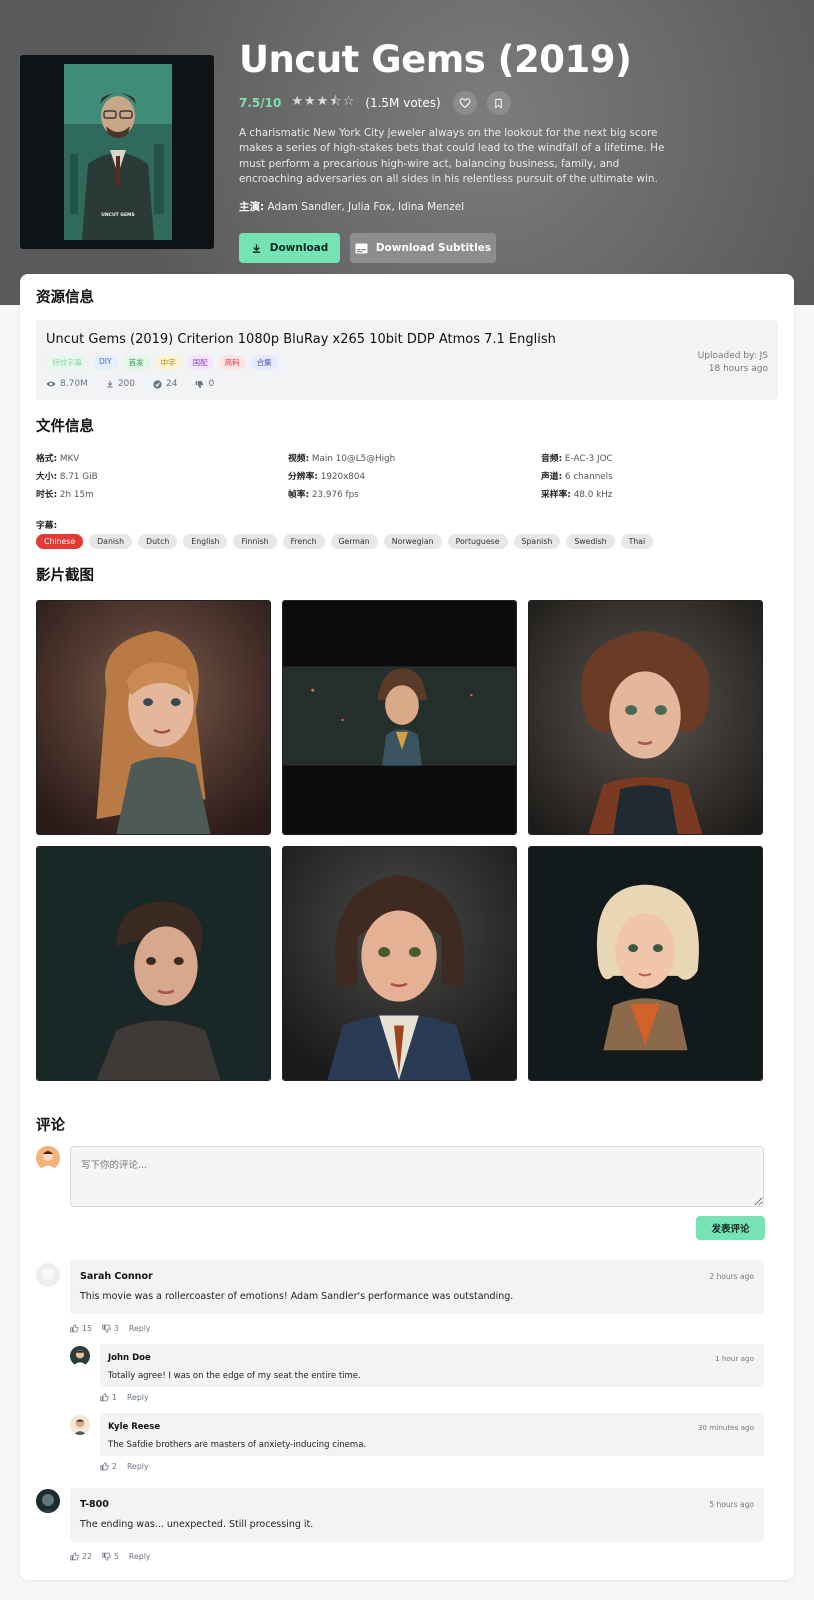  I want to click on poster-title-text: UNCUT GEMS, so click(118, 215).